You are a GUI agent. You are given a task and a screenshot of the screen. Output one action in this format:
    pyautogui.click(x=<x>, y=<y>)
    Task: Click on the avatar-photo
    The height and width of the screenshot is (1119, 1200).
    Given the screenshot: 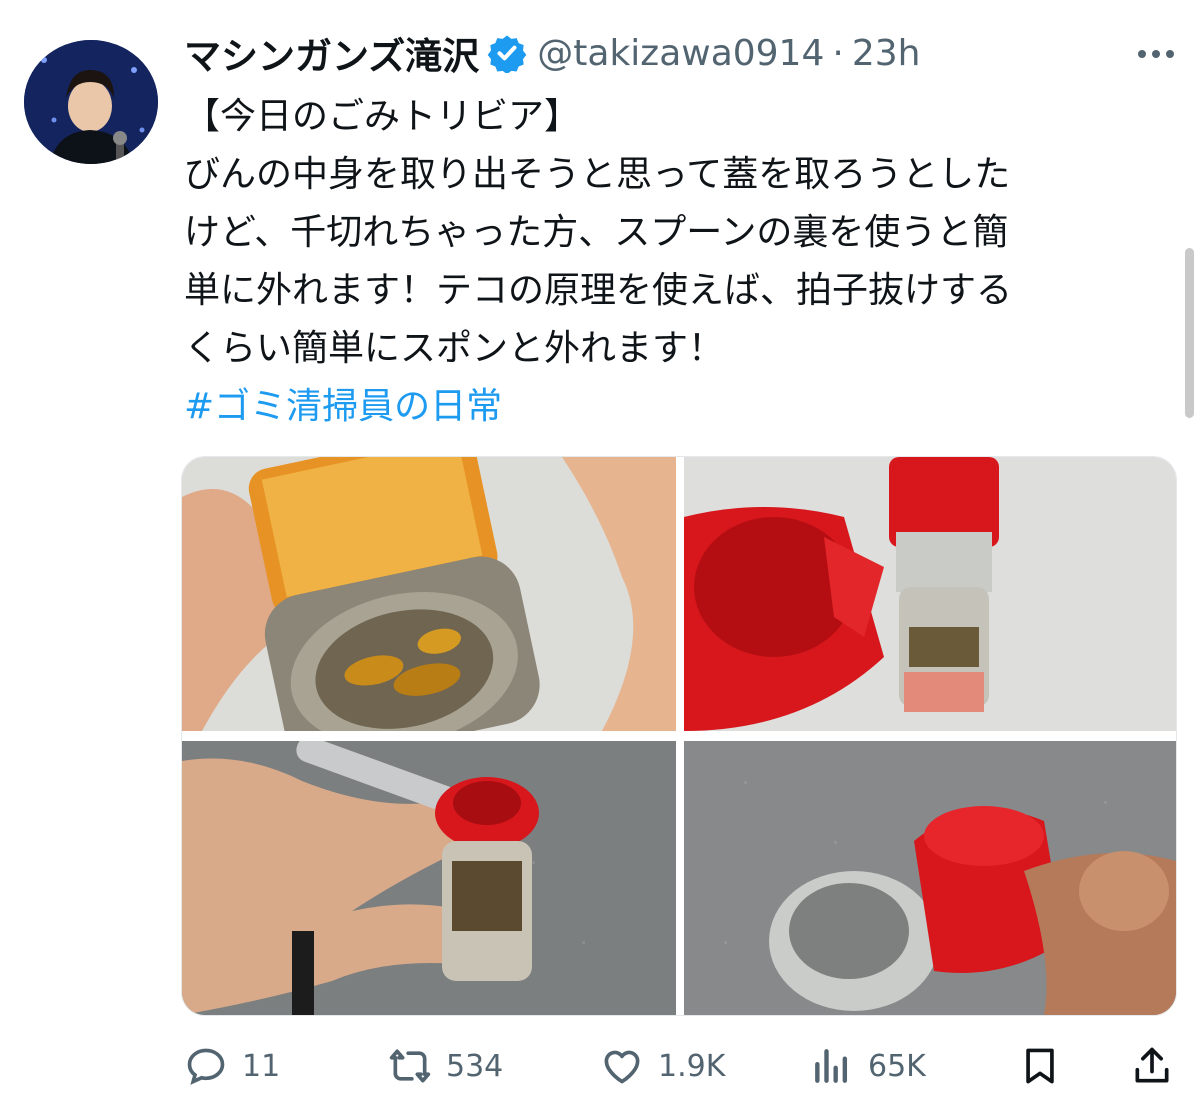 What is the action you would take?
    pyautogui.click(x=91, y=102)
    